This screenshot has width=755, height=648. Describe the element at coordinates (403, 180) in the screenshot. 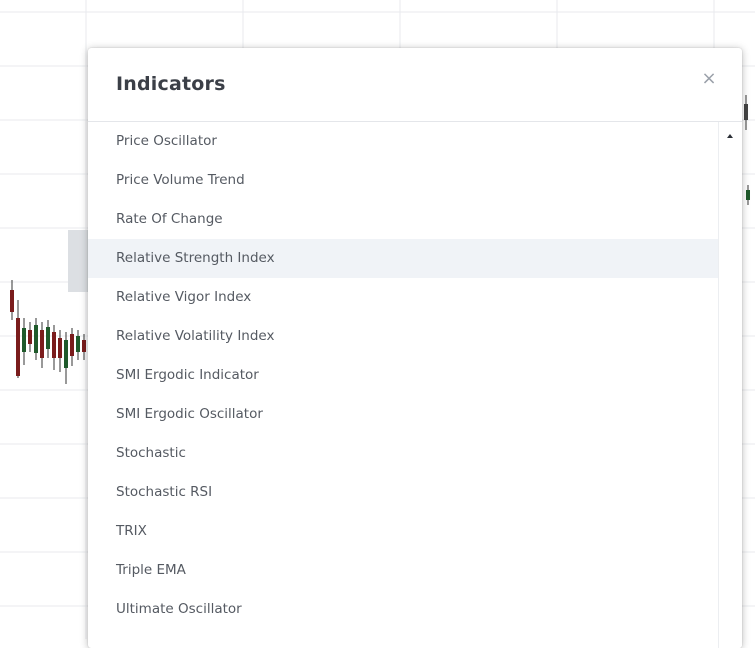

I see `indicator-list-item: Price Volume Trend` at that location.